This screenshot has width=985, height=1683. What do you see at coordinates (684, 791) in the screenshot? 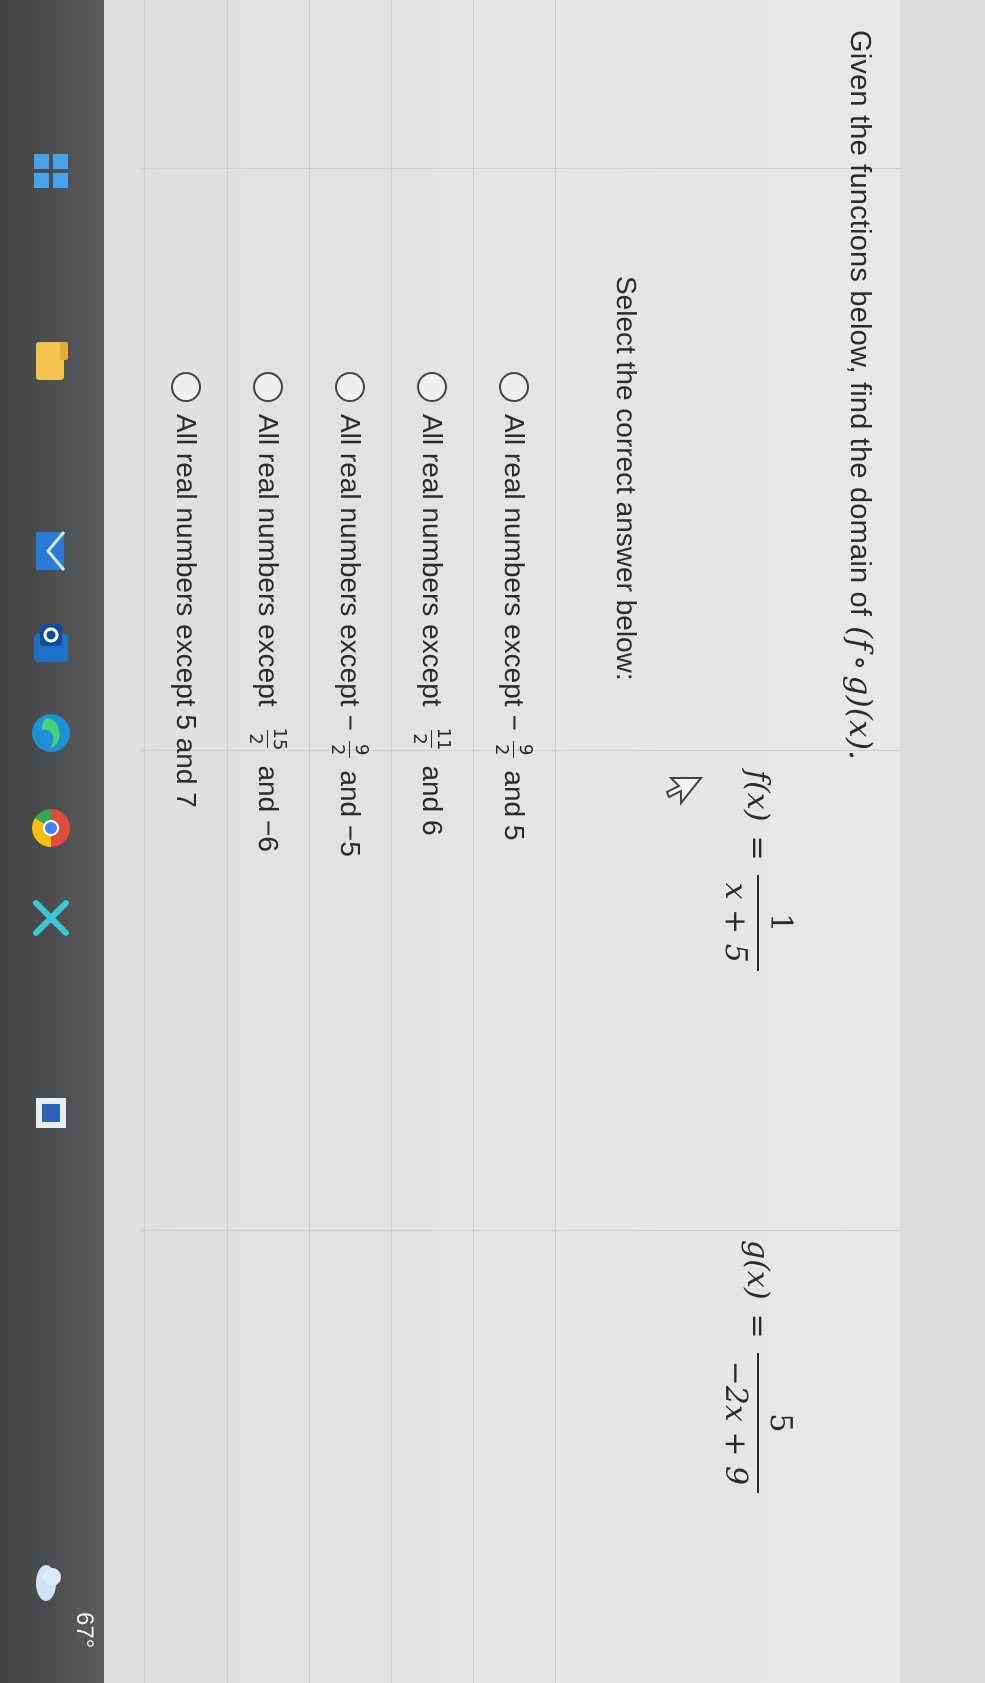
I see `mouse-cursor-icon` at bounding box center [684, 791].